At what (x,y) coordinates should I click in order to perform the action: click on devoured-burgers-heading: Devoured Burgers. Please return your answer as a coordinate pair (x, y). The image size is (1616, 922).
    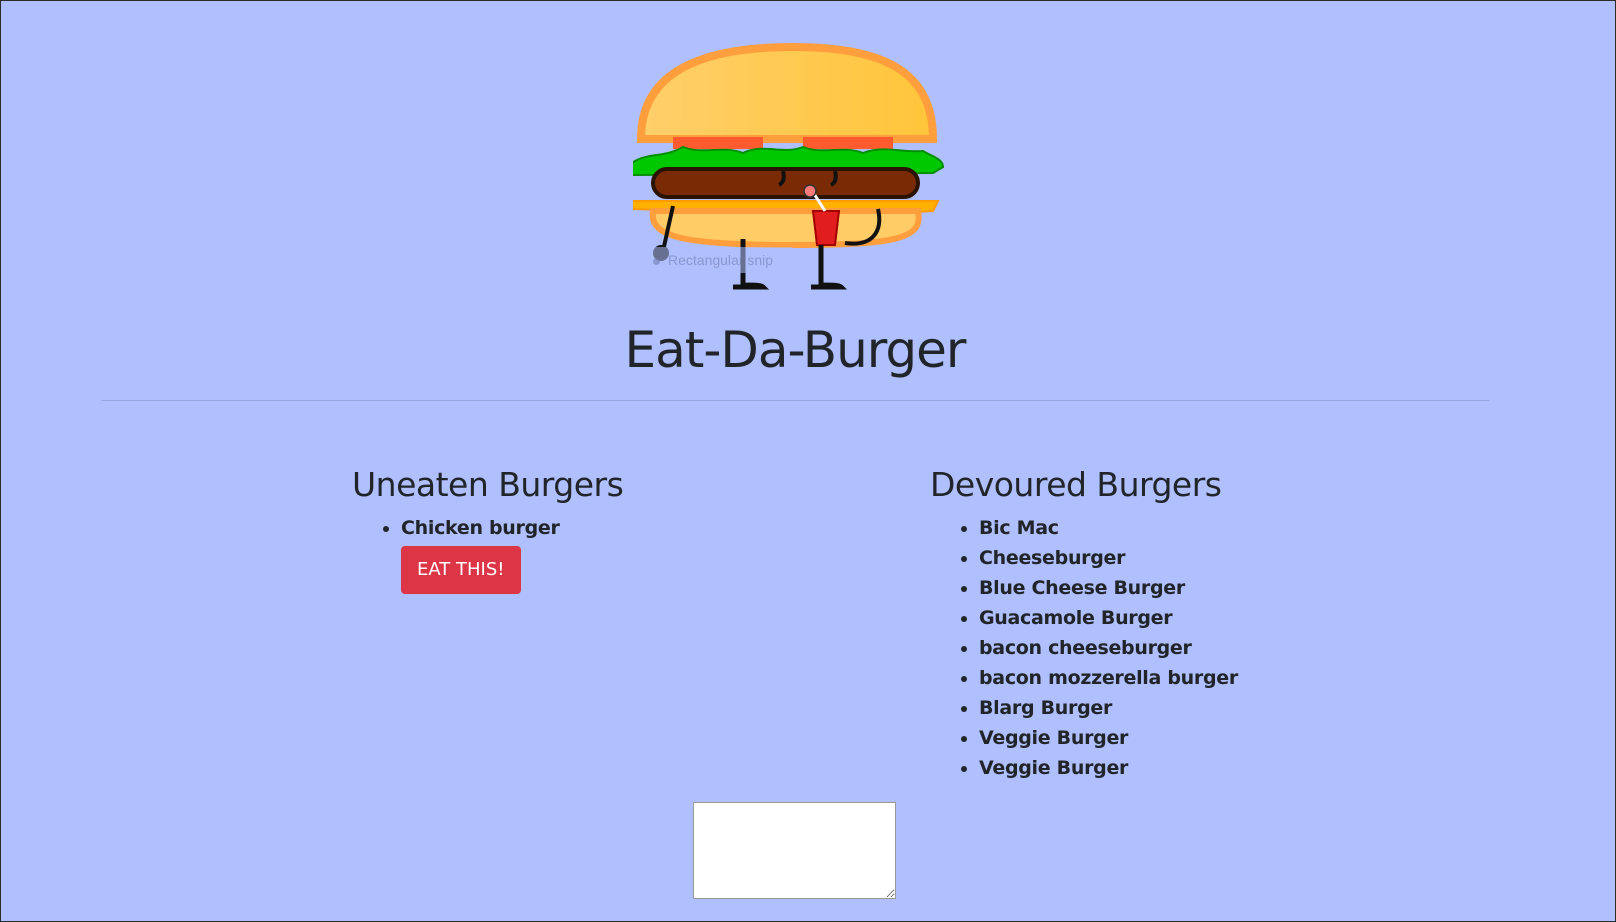
    Looking at the image, I should click on (1076, 484).